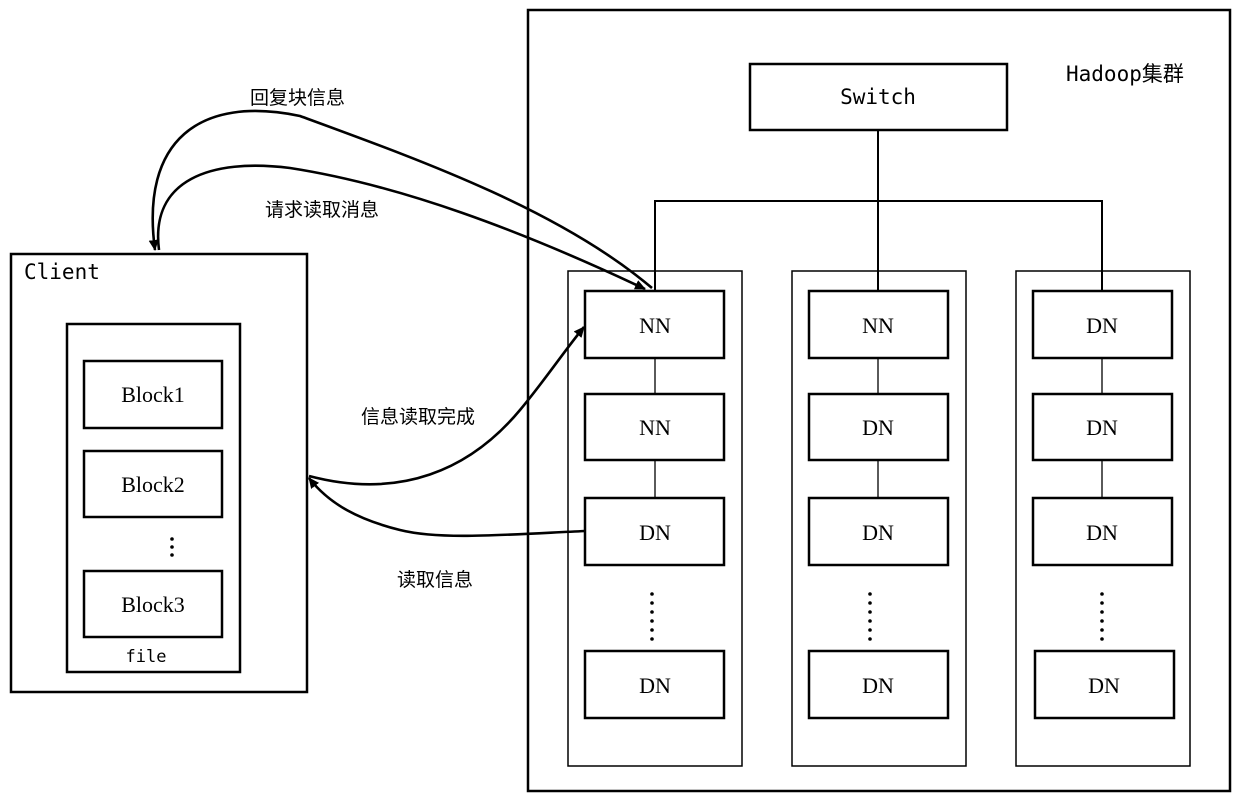  Describe the element at coordinates (153, 394) in the screenshot. I see `block-label: Block1` at that location.